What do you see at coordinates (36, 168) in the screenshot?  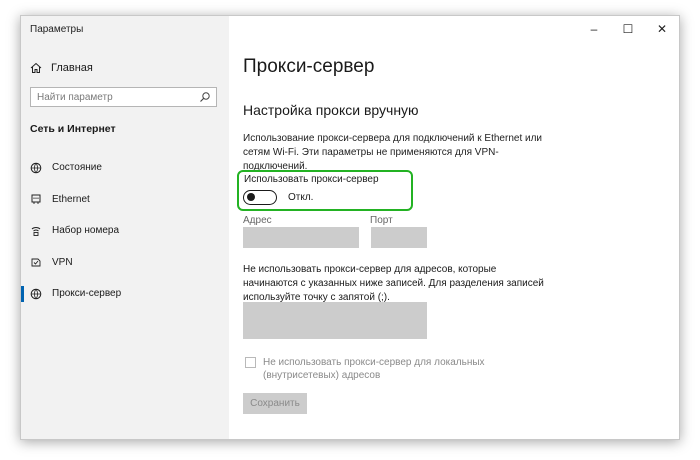 I see `globe-status-icon` at bounding box center [36, 168].